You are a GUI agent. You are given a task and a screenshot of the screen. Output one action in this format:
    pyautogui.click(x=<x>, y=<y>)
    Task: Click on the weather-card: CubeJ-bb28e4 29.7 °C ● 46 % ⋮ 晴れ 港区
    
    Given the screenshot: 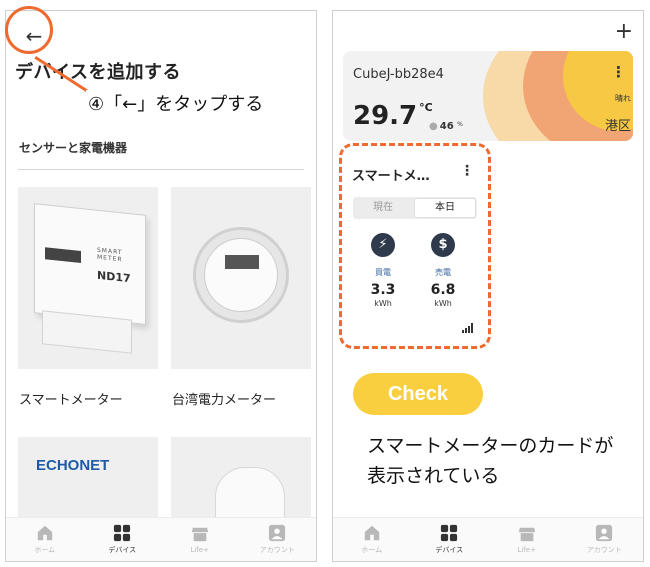 What is the action you would take?
    pyautogui.click(x=488, y=96)
    